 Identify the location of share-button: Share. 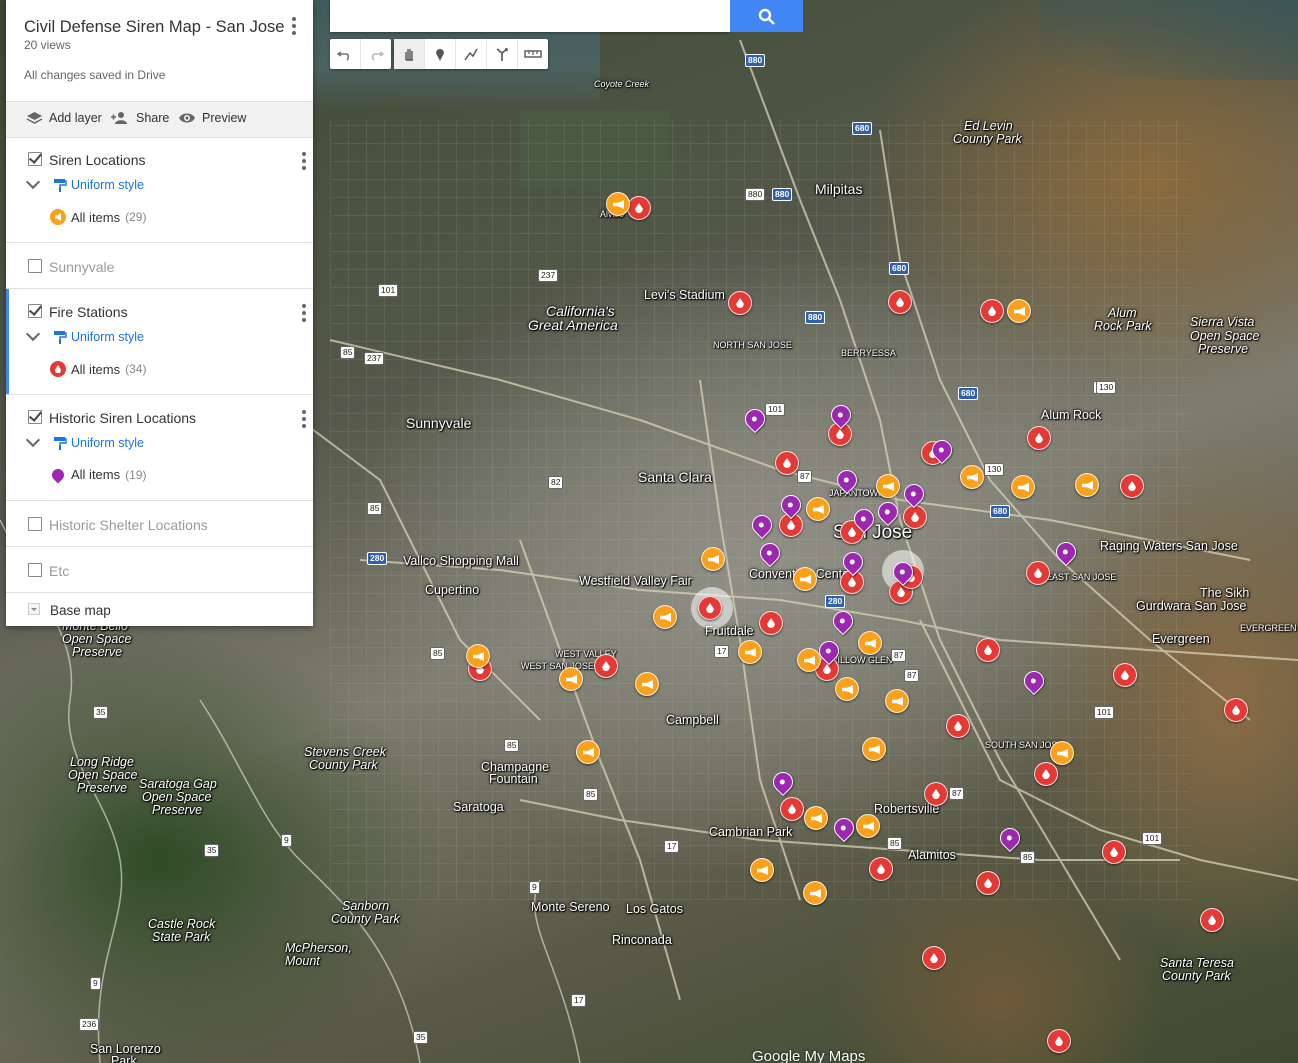
(139, 118).